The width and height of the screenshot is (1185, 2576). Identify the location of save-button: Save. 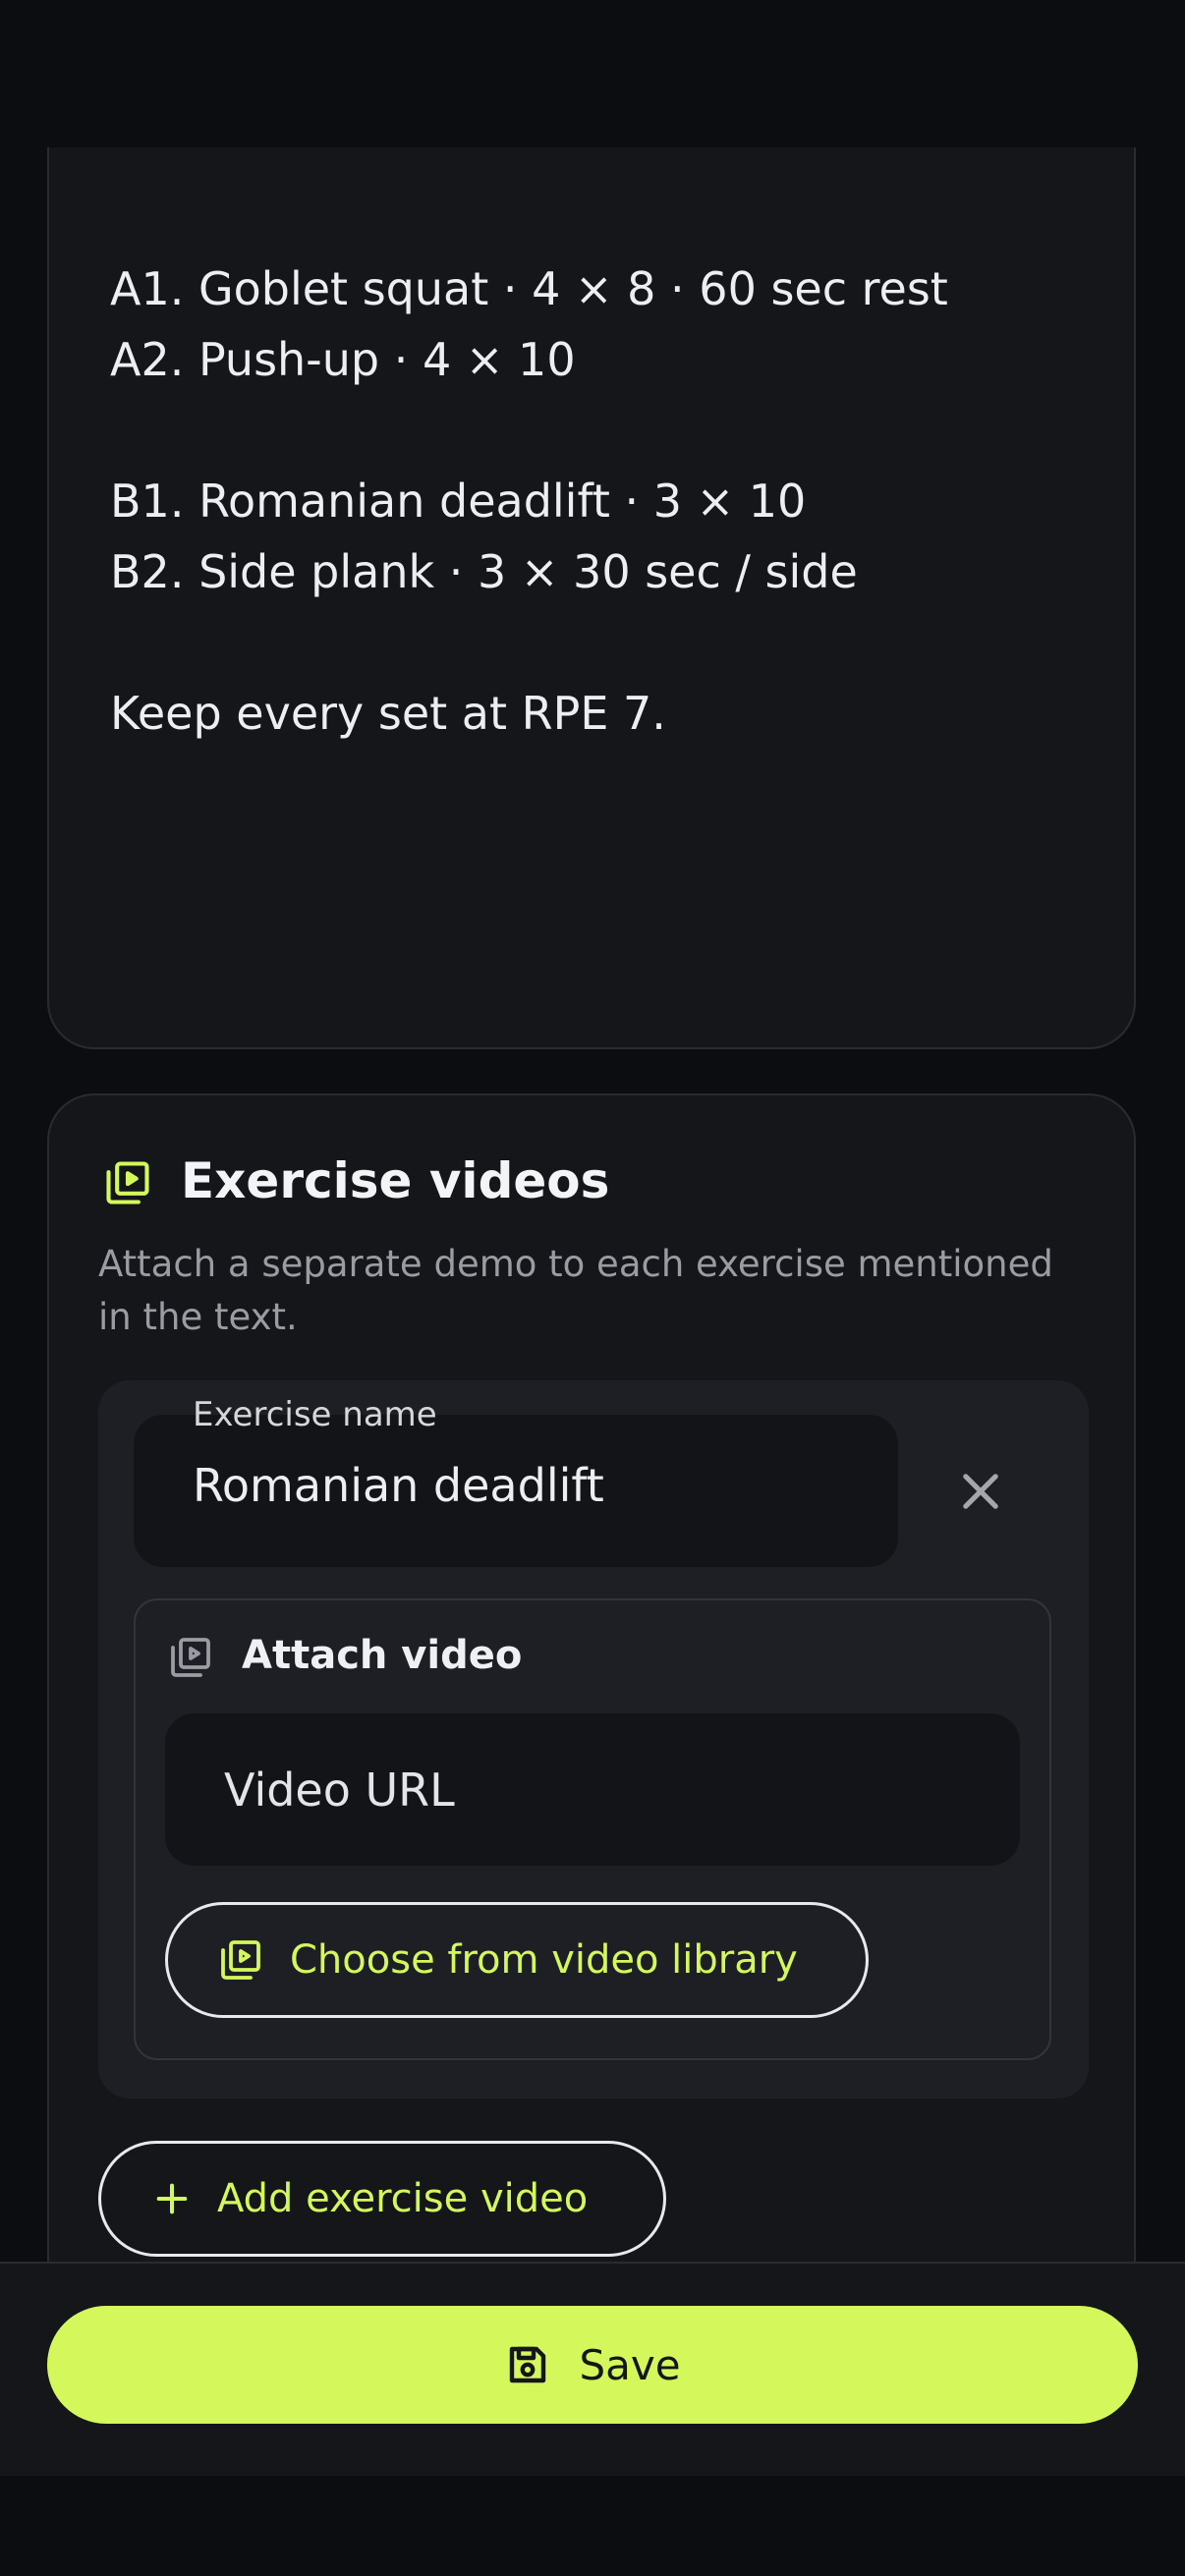
(592, 2365).